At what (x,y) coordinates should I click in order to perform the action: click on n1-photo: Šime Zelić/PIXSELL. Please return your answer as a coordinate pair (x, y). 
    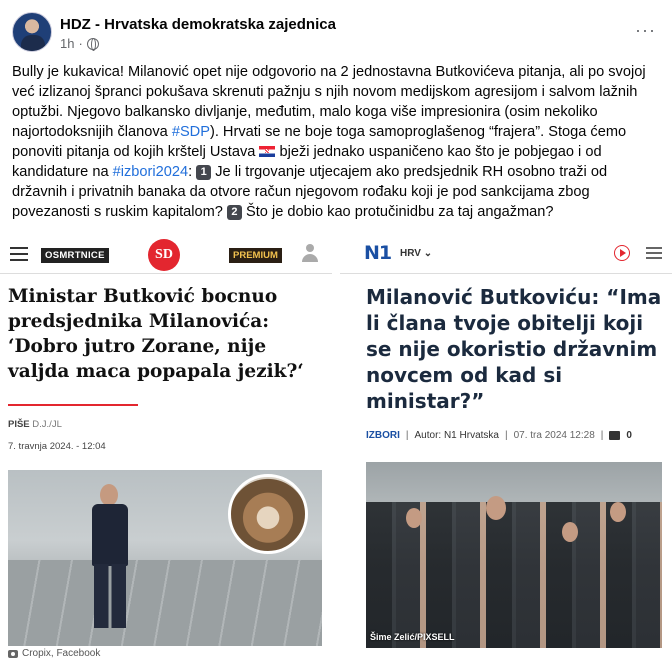
    Looking at the image, I should click on (514, 555).